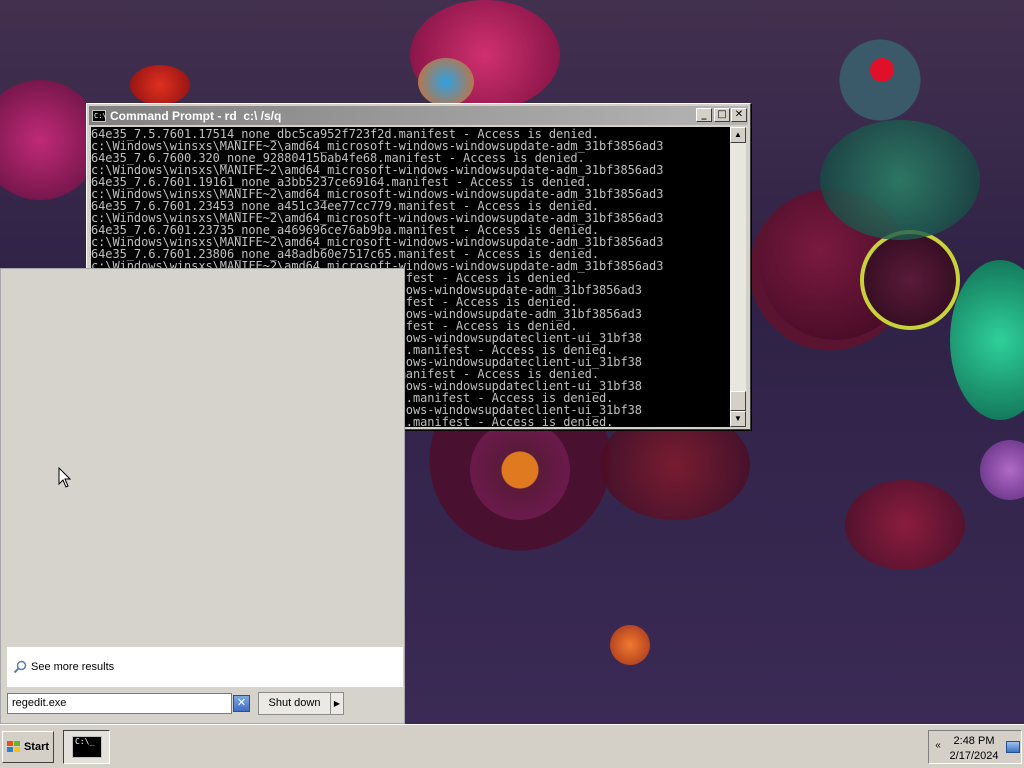 This screenshot has height=768, width=1024. What do you see at coordinates (738, 135) in the screenshot?
I see `scroll-up-arrow-icon: ▲` at bounding box center [738, 135].